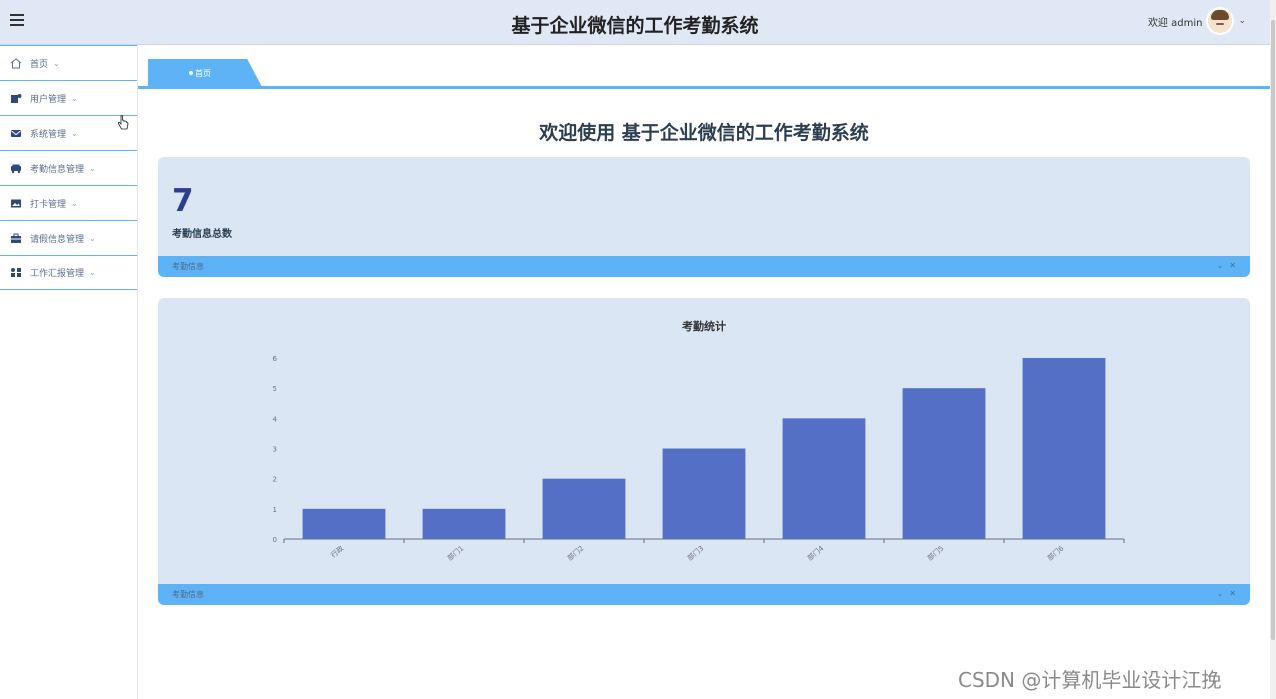 The width and height of the screenshot is (1276, 699). I want to click on grid-icon, so click(16, 272).